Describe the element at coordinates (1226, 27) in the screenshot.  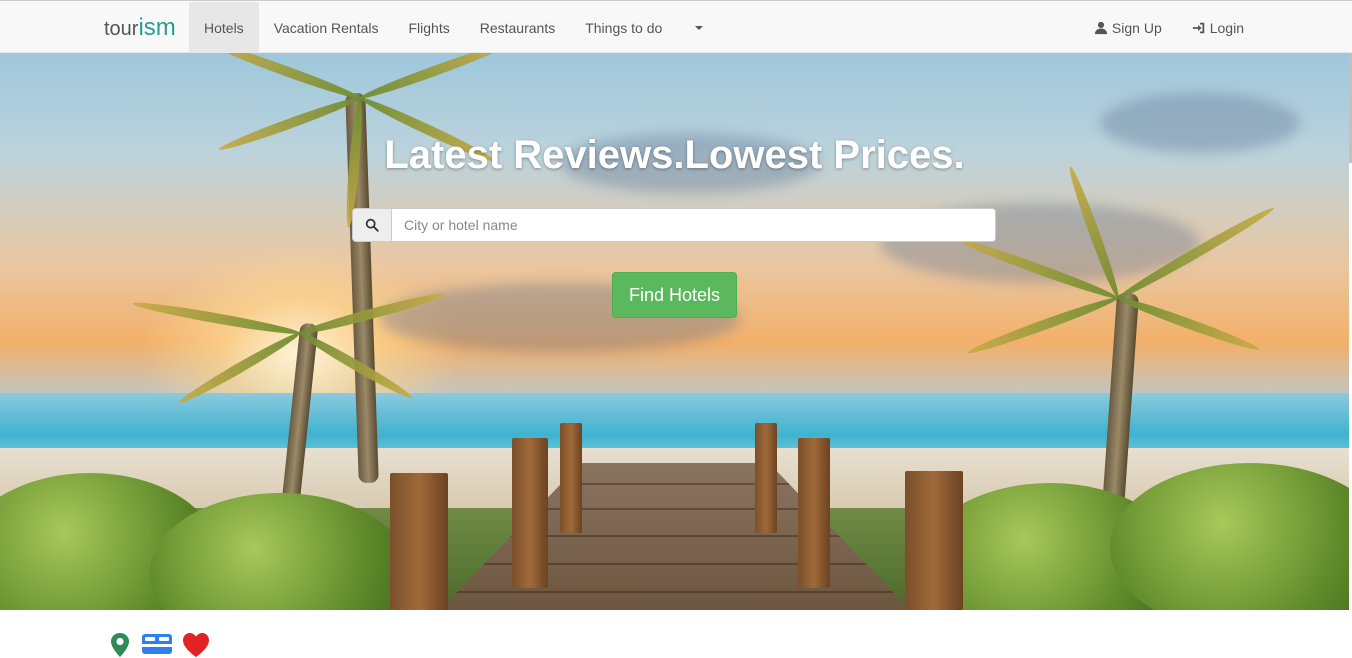
I see `login-label: Login` at that location.